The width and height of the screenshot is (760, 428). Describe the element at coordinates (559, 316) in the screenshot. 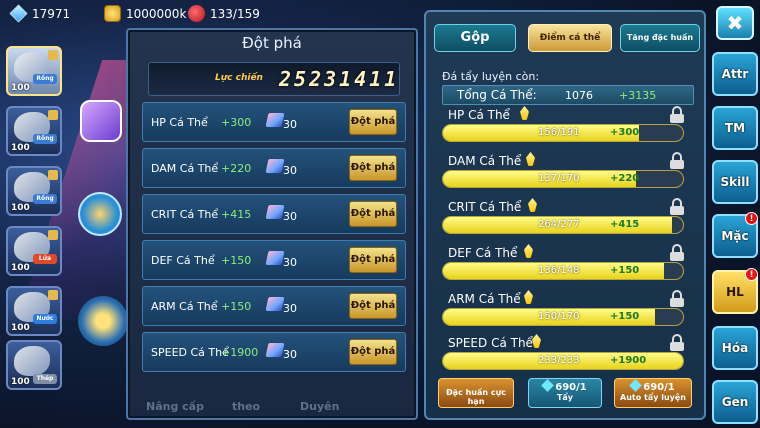

I see `stat-progress-text: 150/170` at that location.